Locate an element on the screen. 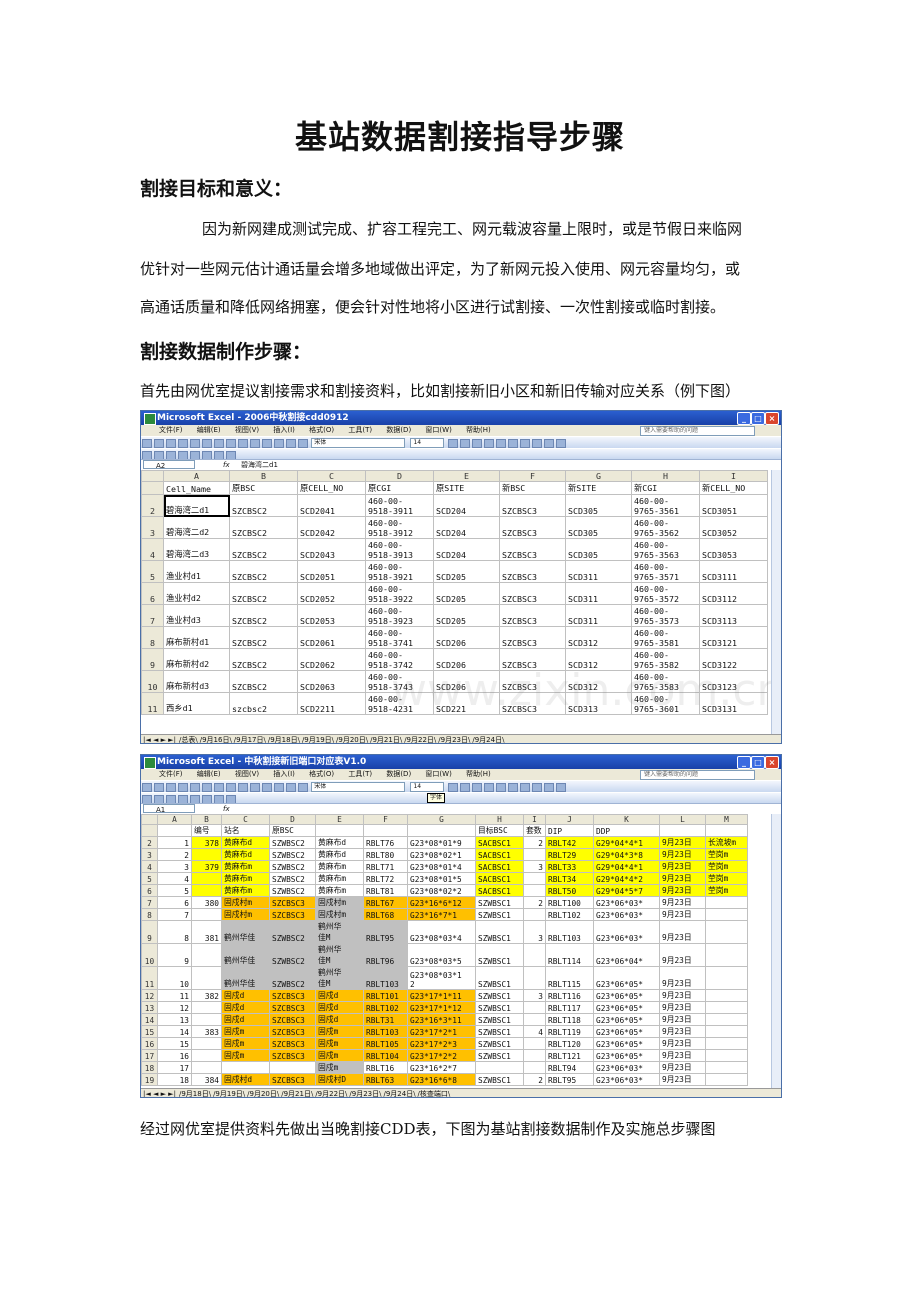  grid-cell: RBLT117 is located at coordinates (569, 1007).